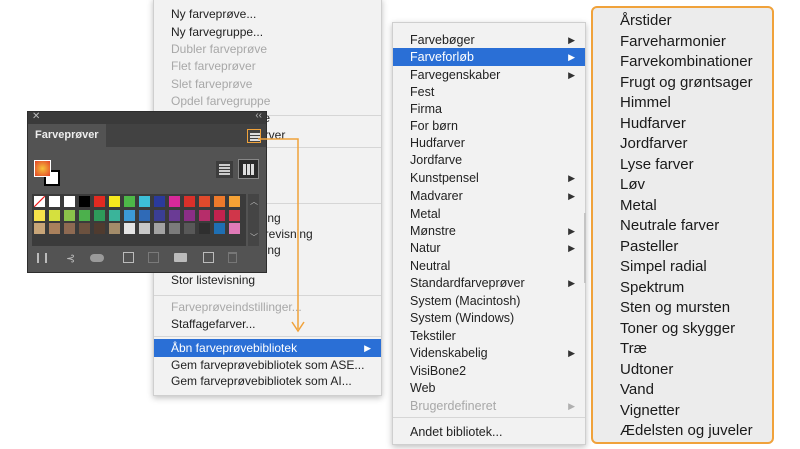 This screenshot has height=449, width=800. I want to click on submenu-item-label: Tekstiler, so click(433, 336).